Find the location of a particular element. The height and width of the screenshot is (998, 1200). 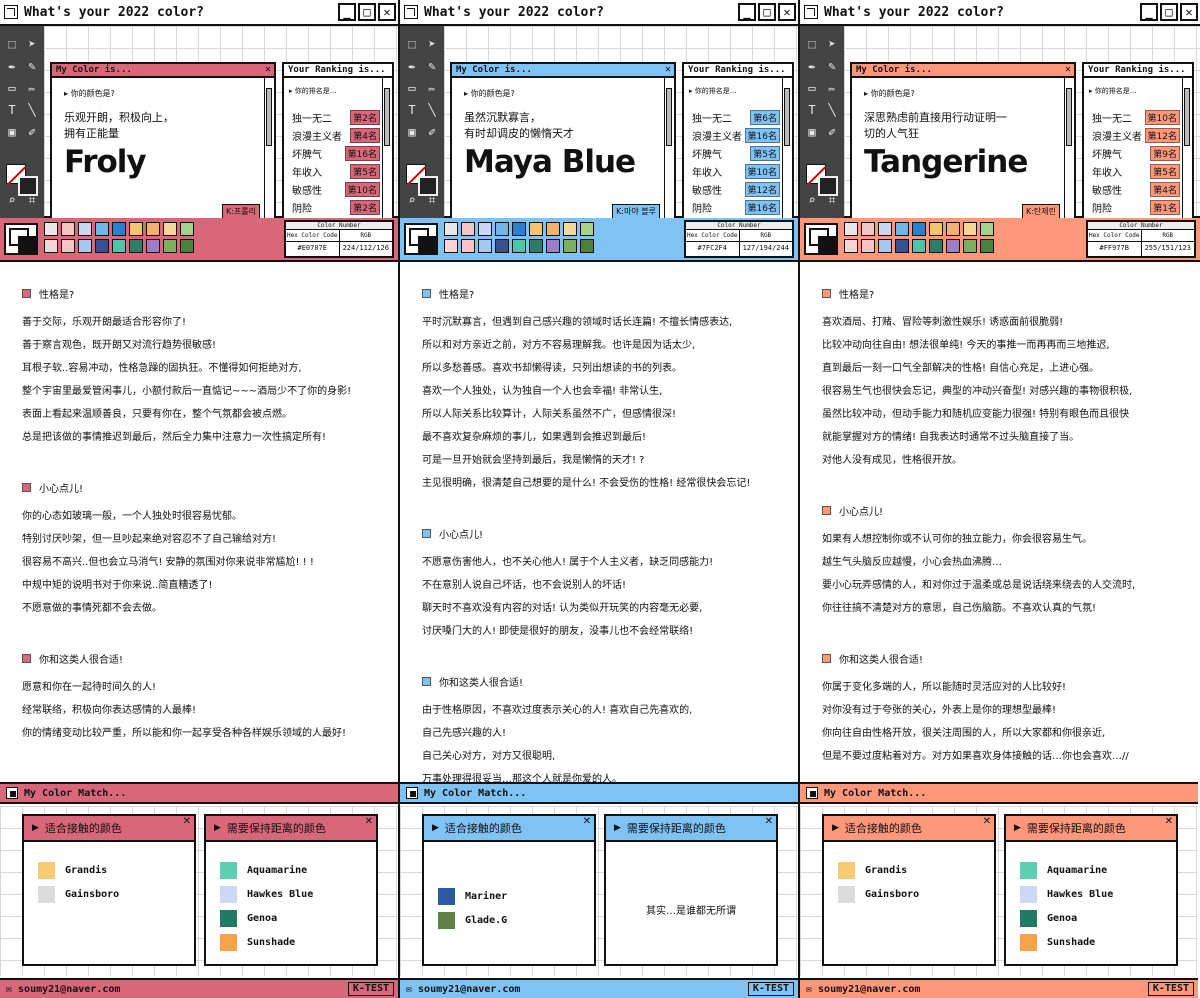

gradient-tool-icon: ▣ is located at coordinates (812, 132).